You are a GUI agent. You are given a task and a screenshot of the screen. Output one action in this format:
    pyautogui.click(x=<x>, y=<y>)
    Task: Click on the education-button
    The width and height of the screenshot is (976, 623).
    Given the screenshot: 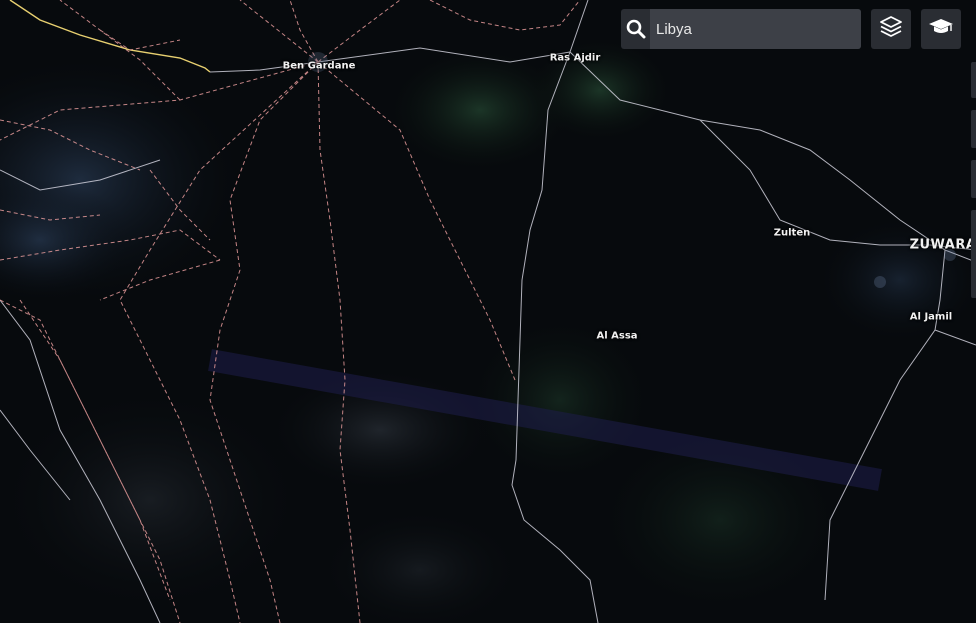 What is the action you would take?
    pyautogui.click(x=941, y=29)
    